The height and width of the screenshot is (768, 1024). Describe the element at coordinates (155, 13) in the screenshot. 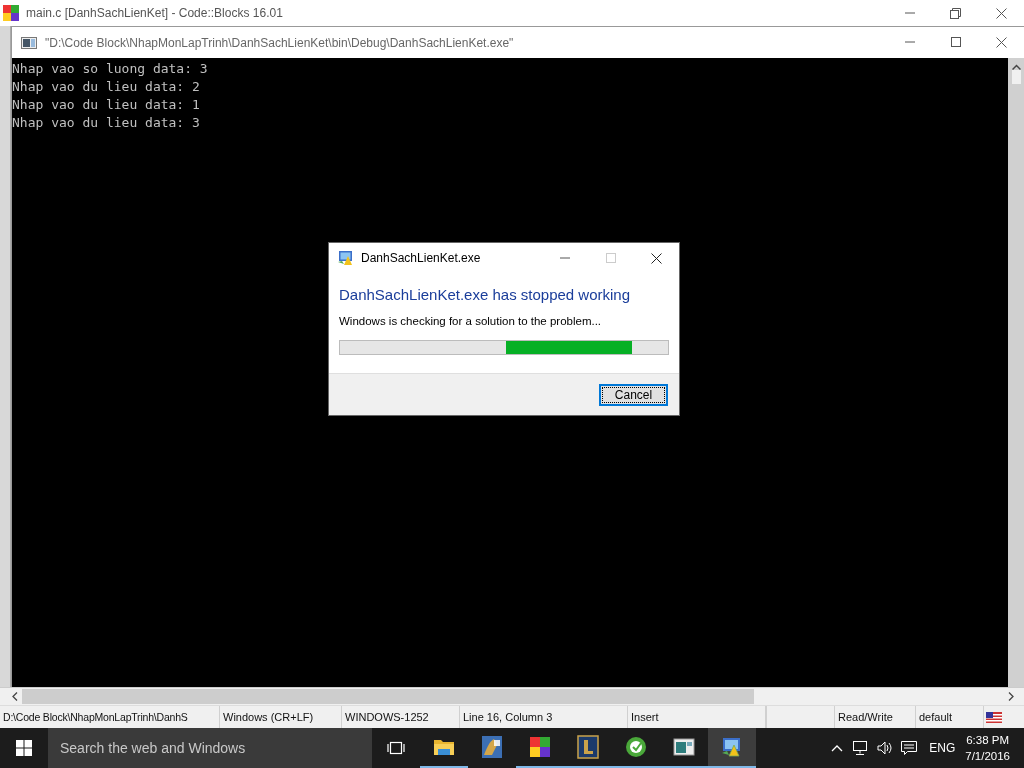

I see `window-title: main.c [DanhSachLienKet] - Code::Blocks 16.01` at that location.